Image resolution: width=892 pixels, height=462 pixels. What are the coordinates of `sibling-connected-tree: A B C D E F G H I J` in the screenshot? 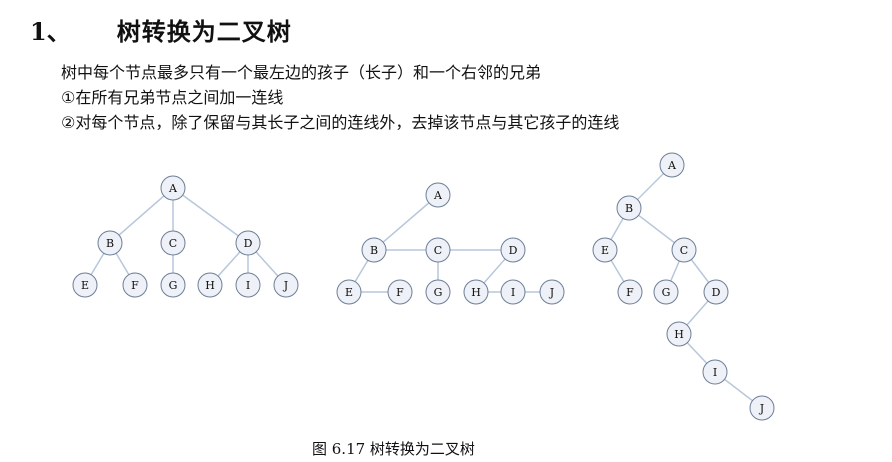 It's located at (450, 243).